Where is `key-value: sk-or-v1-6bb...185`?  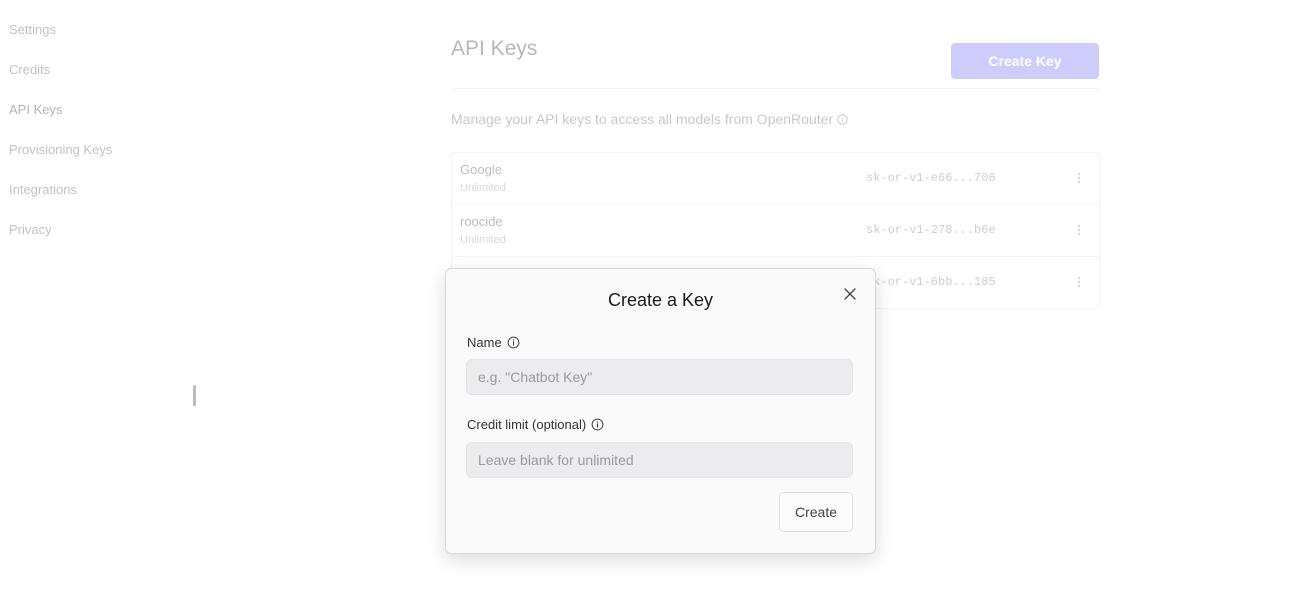
key-value: sk-or-v1-6bb...185 is located at coordinates (931, 282).